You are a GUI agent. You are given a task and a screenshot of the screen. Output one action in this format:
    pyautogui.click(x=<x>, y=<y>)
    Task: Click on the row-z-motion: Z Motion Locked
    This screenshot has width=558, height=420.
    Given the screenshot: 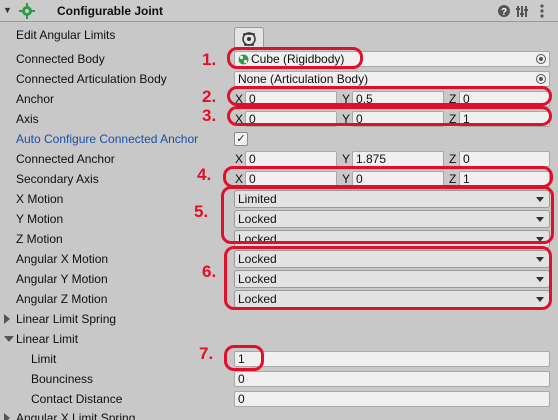 What is the action you would take?
    pyautogui.click(x=279, y=239)
    